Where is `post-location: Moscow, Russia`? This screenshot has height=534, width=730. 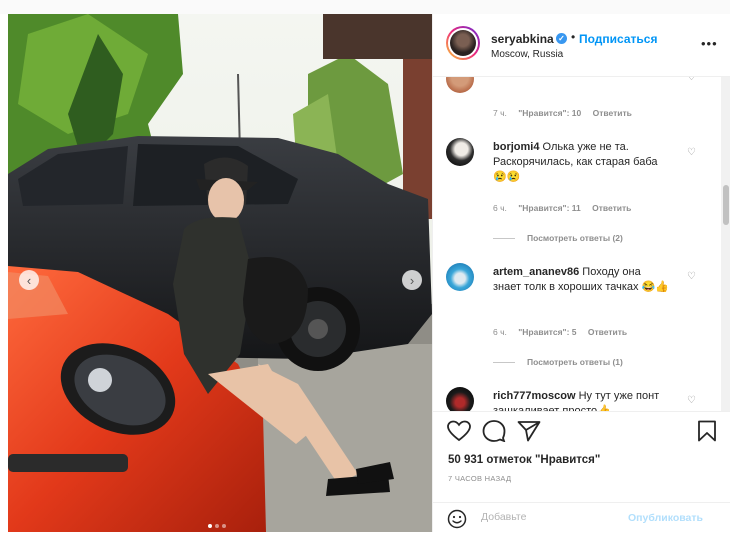 post-location: Moscow, Russia is located at coordinates (527, 54).